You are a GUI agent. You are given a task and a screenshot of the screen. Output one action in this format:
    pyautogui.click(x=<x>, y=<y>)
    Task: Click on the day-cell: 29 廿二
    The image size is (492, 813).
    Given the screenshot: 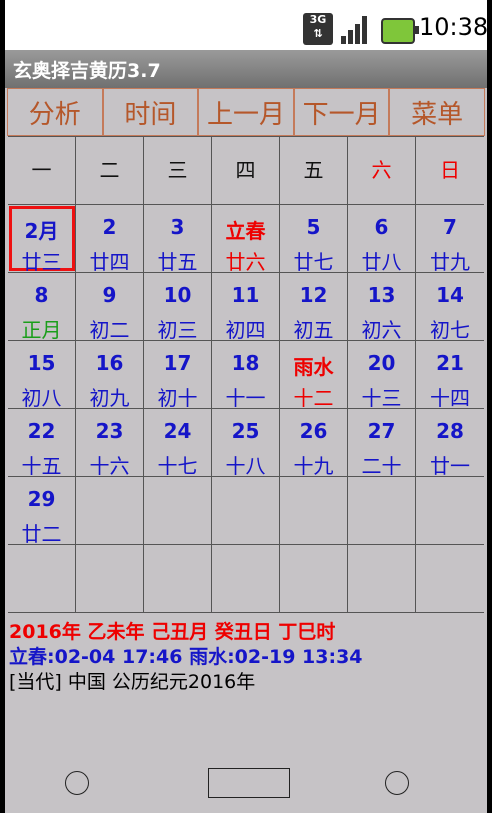 What is the action you would take?
    pyautogui.click(x=42, y=511)
    